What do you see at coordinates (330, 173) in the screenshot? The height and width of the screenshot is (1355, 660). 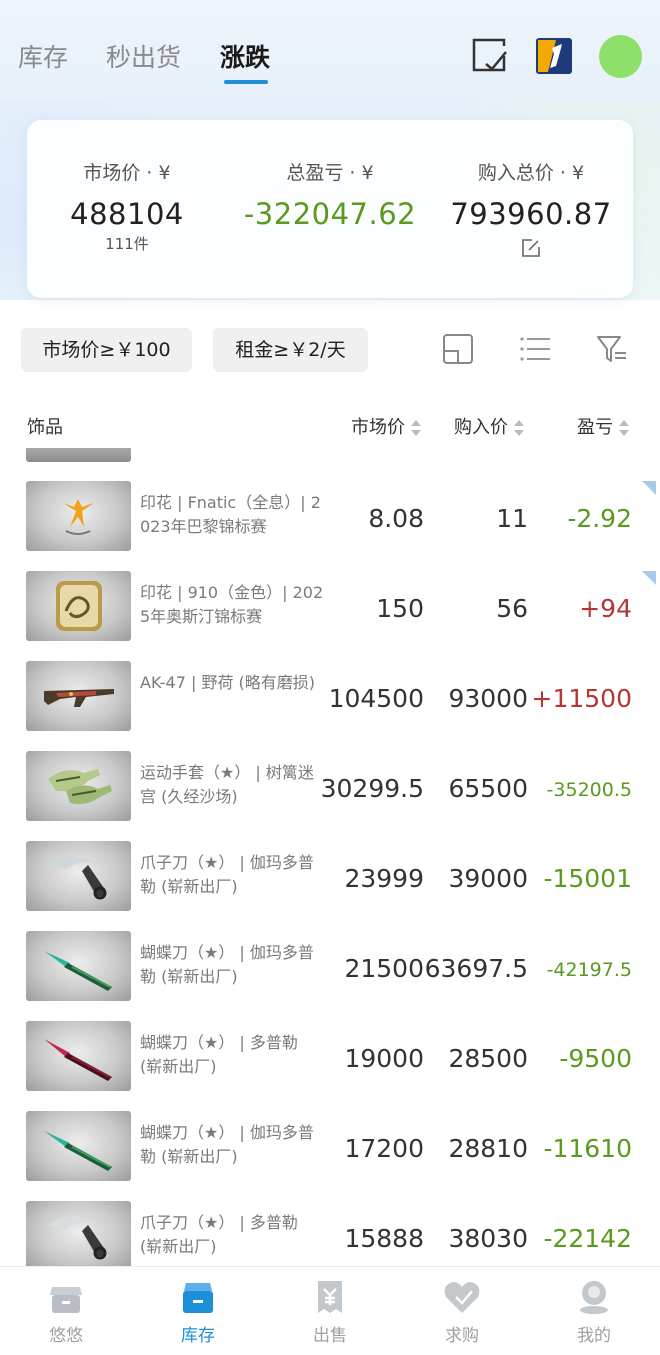 I see `profit-label: 总盈亏 · ¥` at bounding box center [330, 173].